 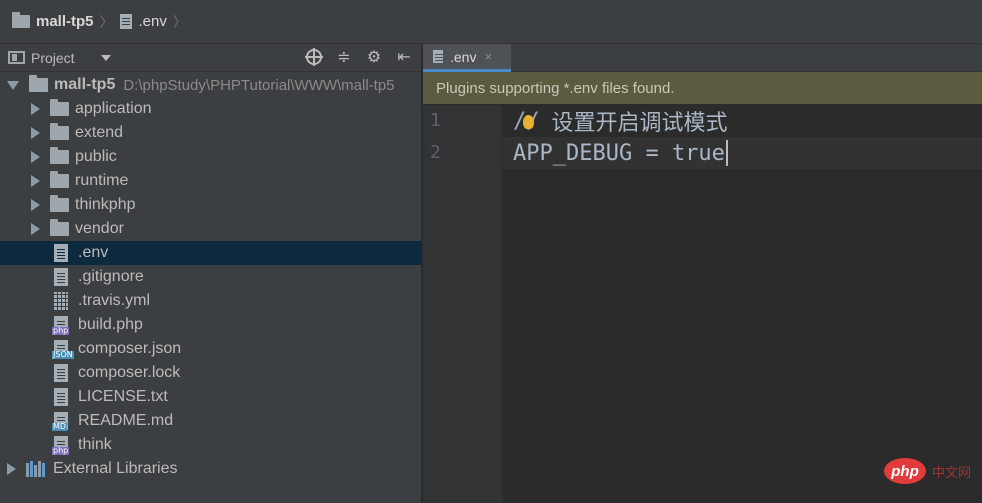 What do you see at coordinates (211, 349) in the screenshot?
I see `tree-file: JSON composer.json` at bounding box center [211, 349].